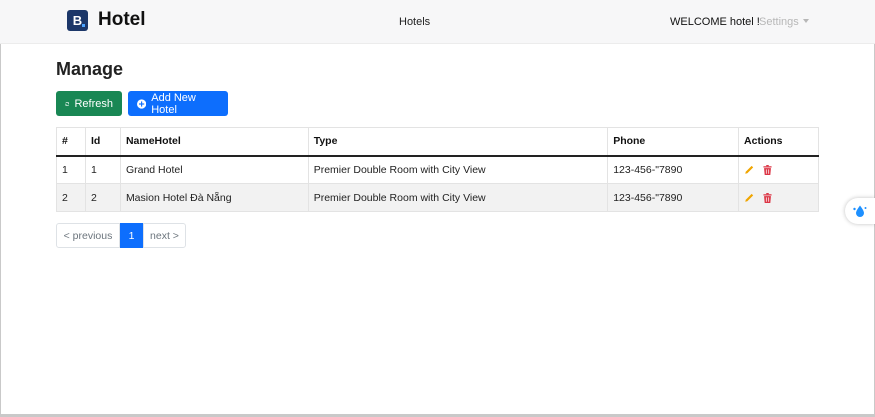 The image size is (875, 417). What do you see at coordinates (102, 142) in the screenshot?
I see `header-id: Id` at bounding box center [102, 142].